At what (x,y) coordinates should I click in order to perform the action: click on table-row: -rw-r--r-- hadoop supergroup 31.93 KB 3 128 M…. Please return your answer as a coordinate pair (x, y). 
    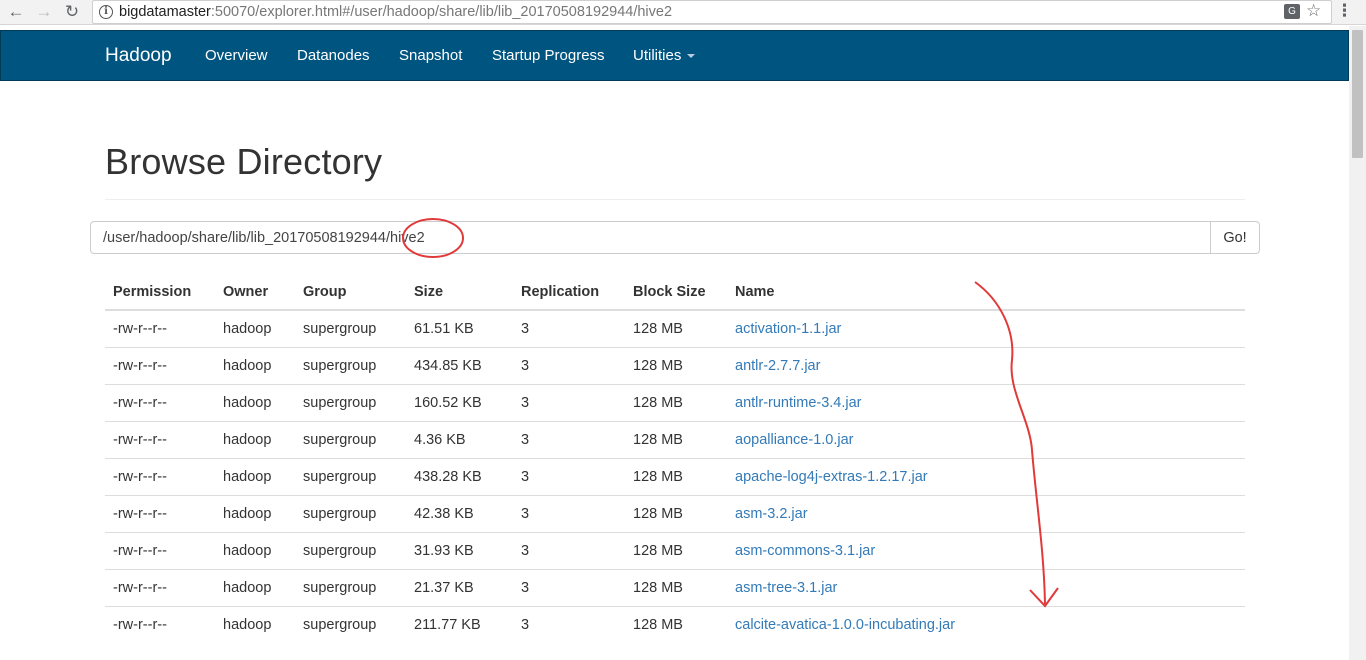
    Looking at the image, I should click on (675, 550).